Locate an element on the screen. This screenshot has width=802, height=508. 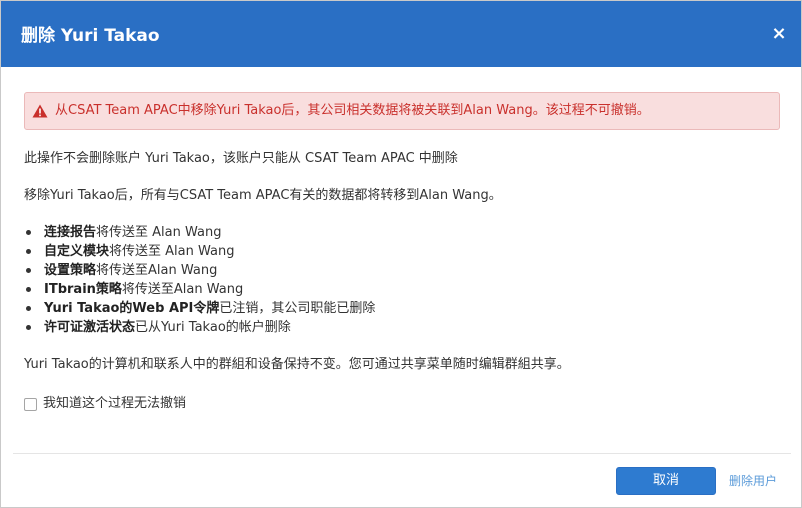
list-item: Yuri Takao的Web API令牌已注销，其公司职能已删除 is located at coordinates (199, 308).